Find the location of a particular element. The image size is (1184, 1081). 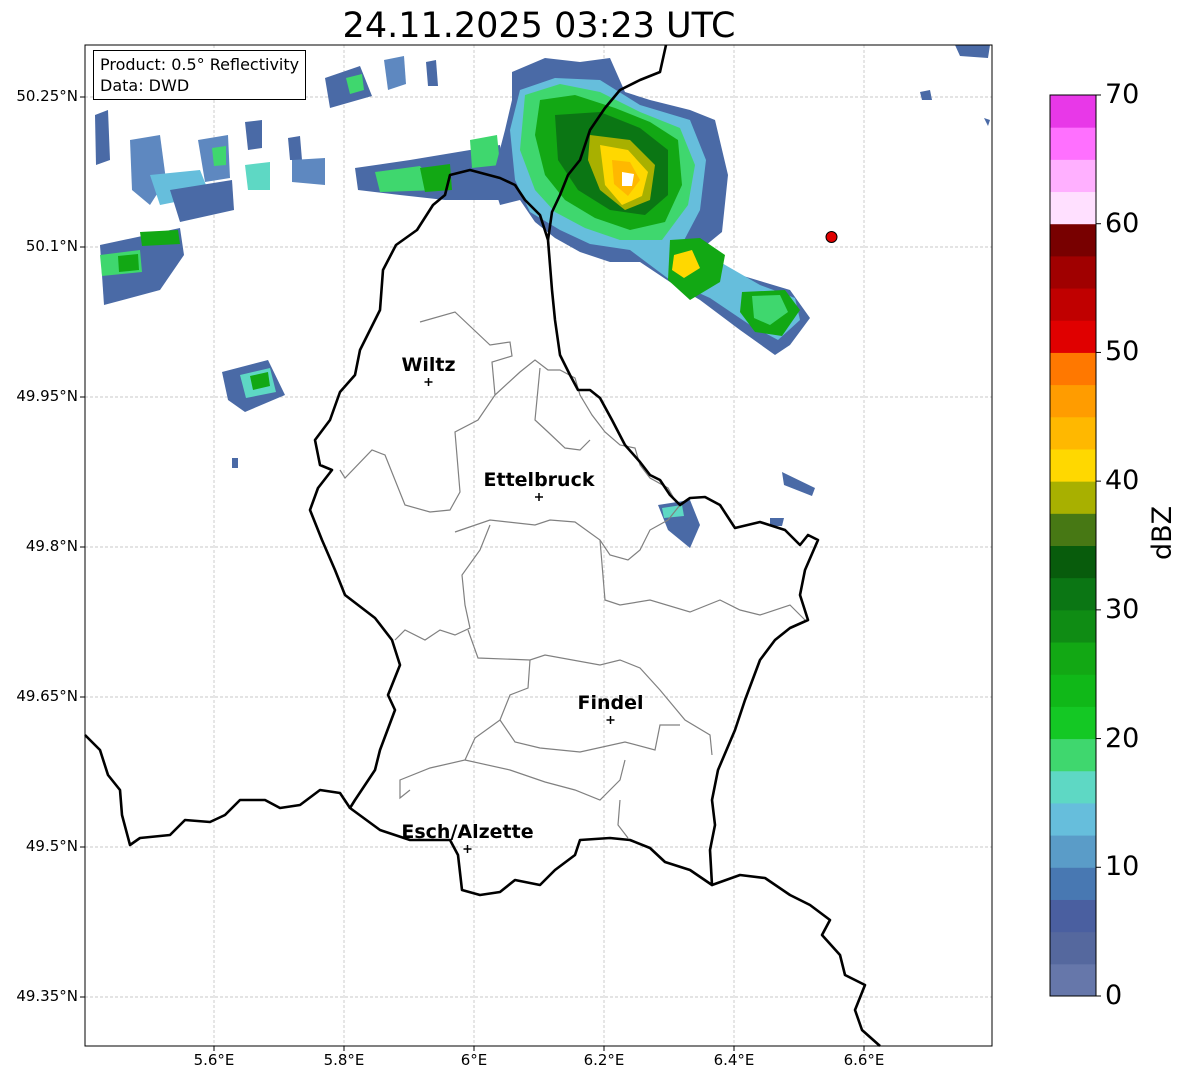

colorbar-tick-label: 0 is located at coordinates (1114, 995).